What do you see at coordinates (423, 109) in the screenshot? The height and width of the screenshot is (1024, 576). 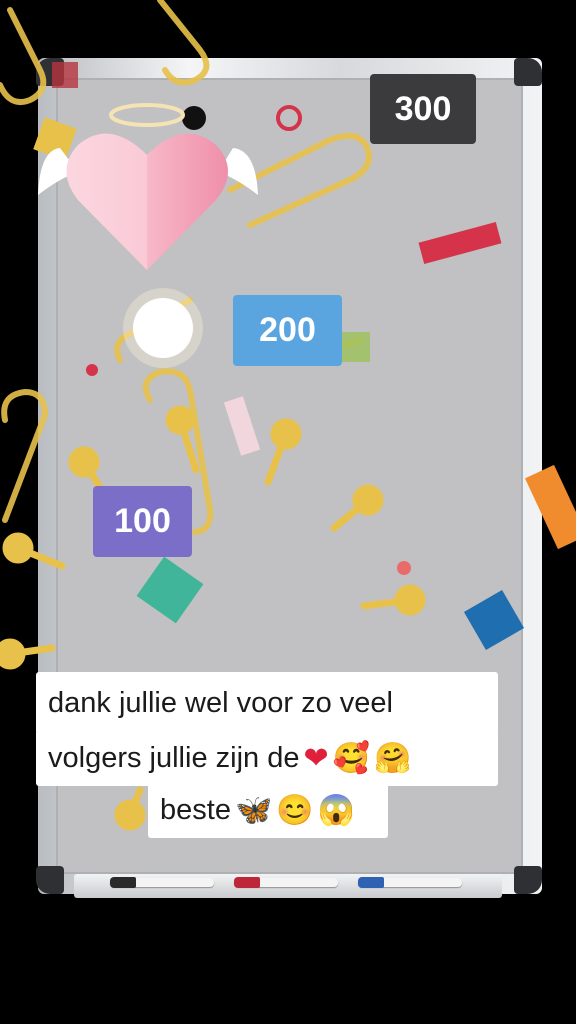 I see `score-300-badge: 300` at bounding box center [423, 109].